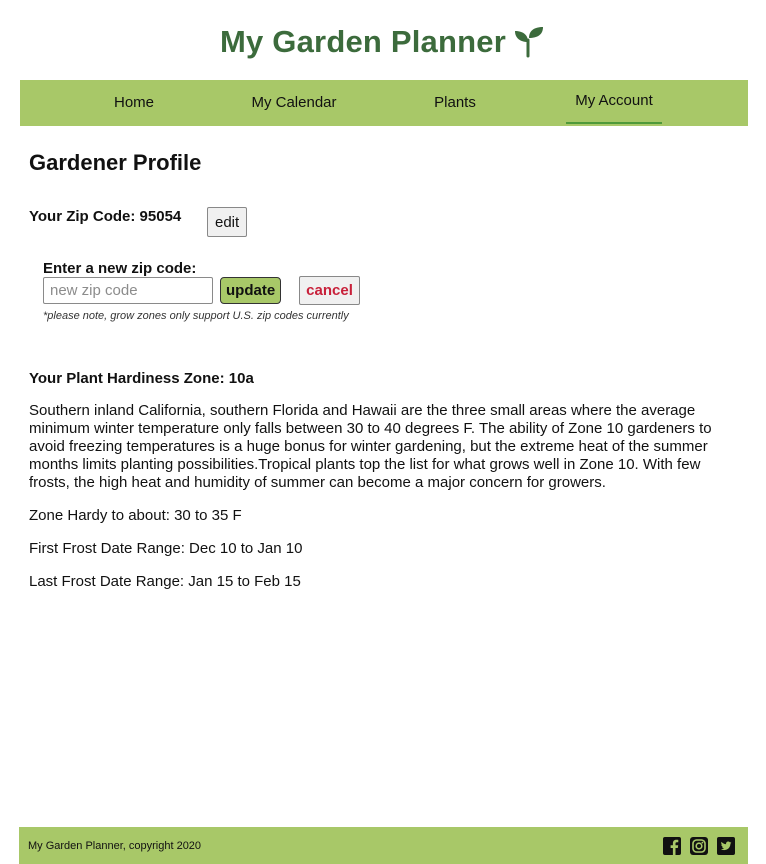 The height and width of the screenshot is (864, 766). Describe the element at coordinates (115, 162) in the screenshot. I see `page-title: Gardener Profile` at that location.